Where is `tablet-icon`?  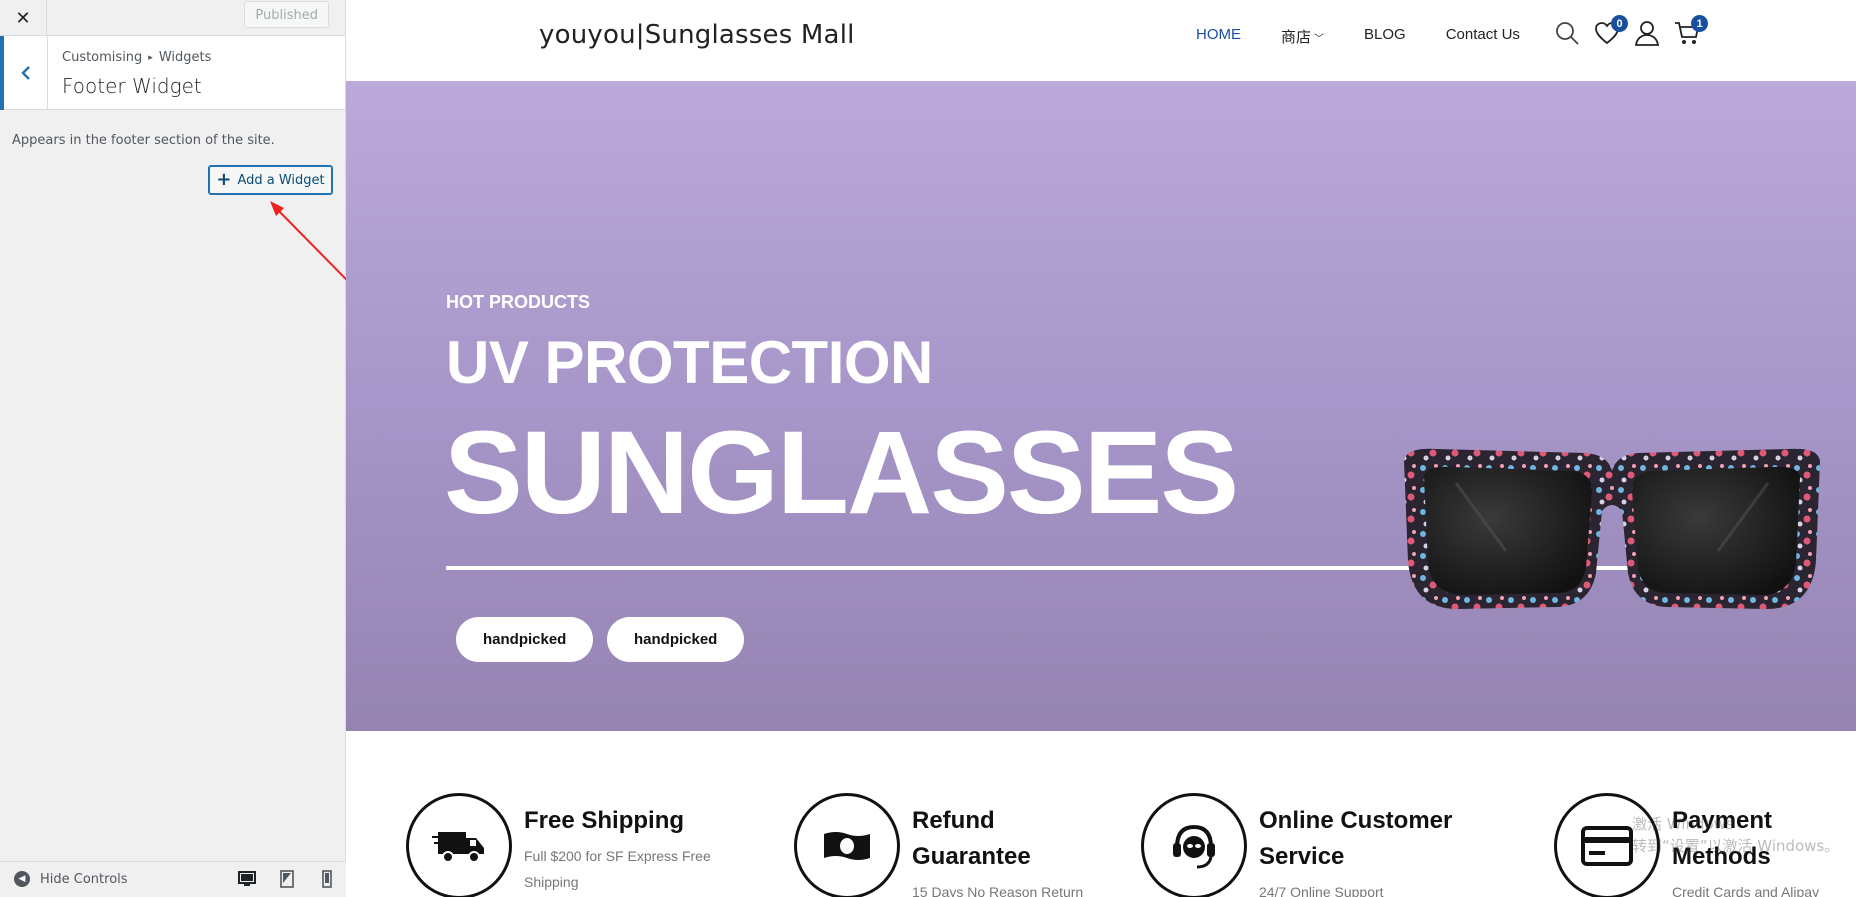 tablet-icon is located at coordinates (287, 879).